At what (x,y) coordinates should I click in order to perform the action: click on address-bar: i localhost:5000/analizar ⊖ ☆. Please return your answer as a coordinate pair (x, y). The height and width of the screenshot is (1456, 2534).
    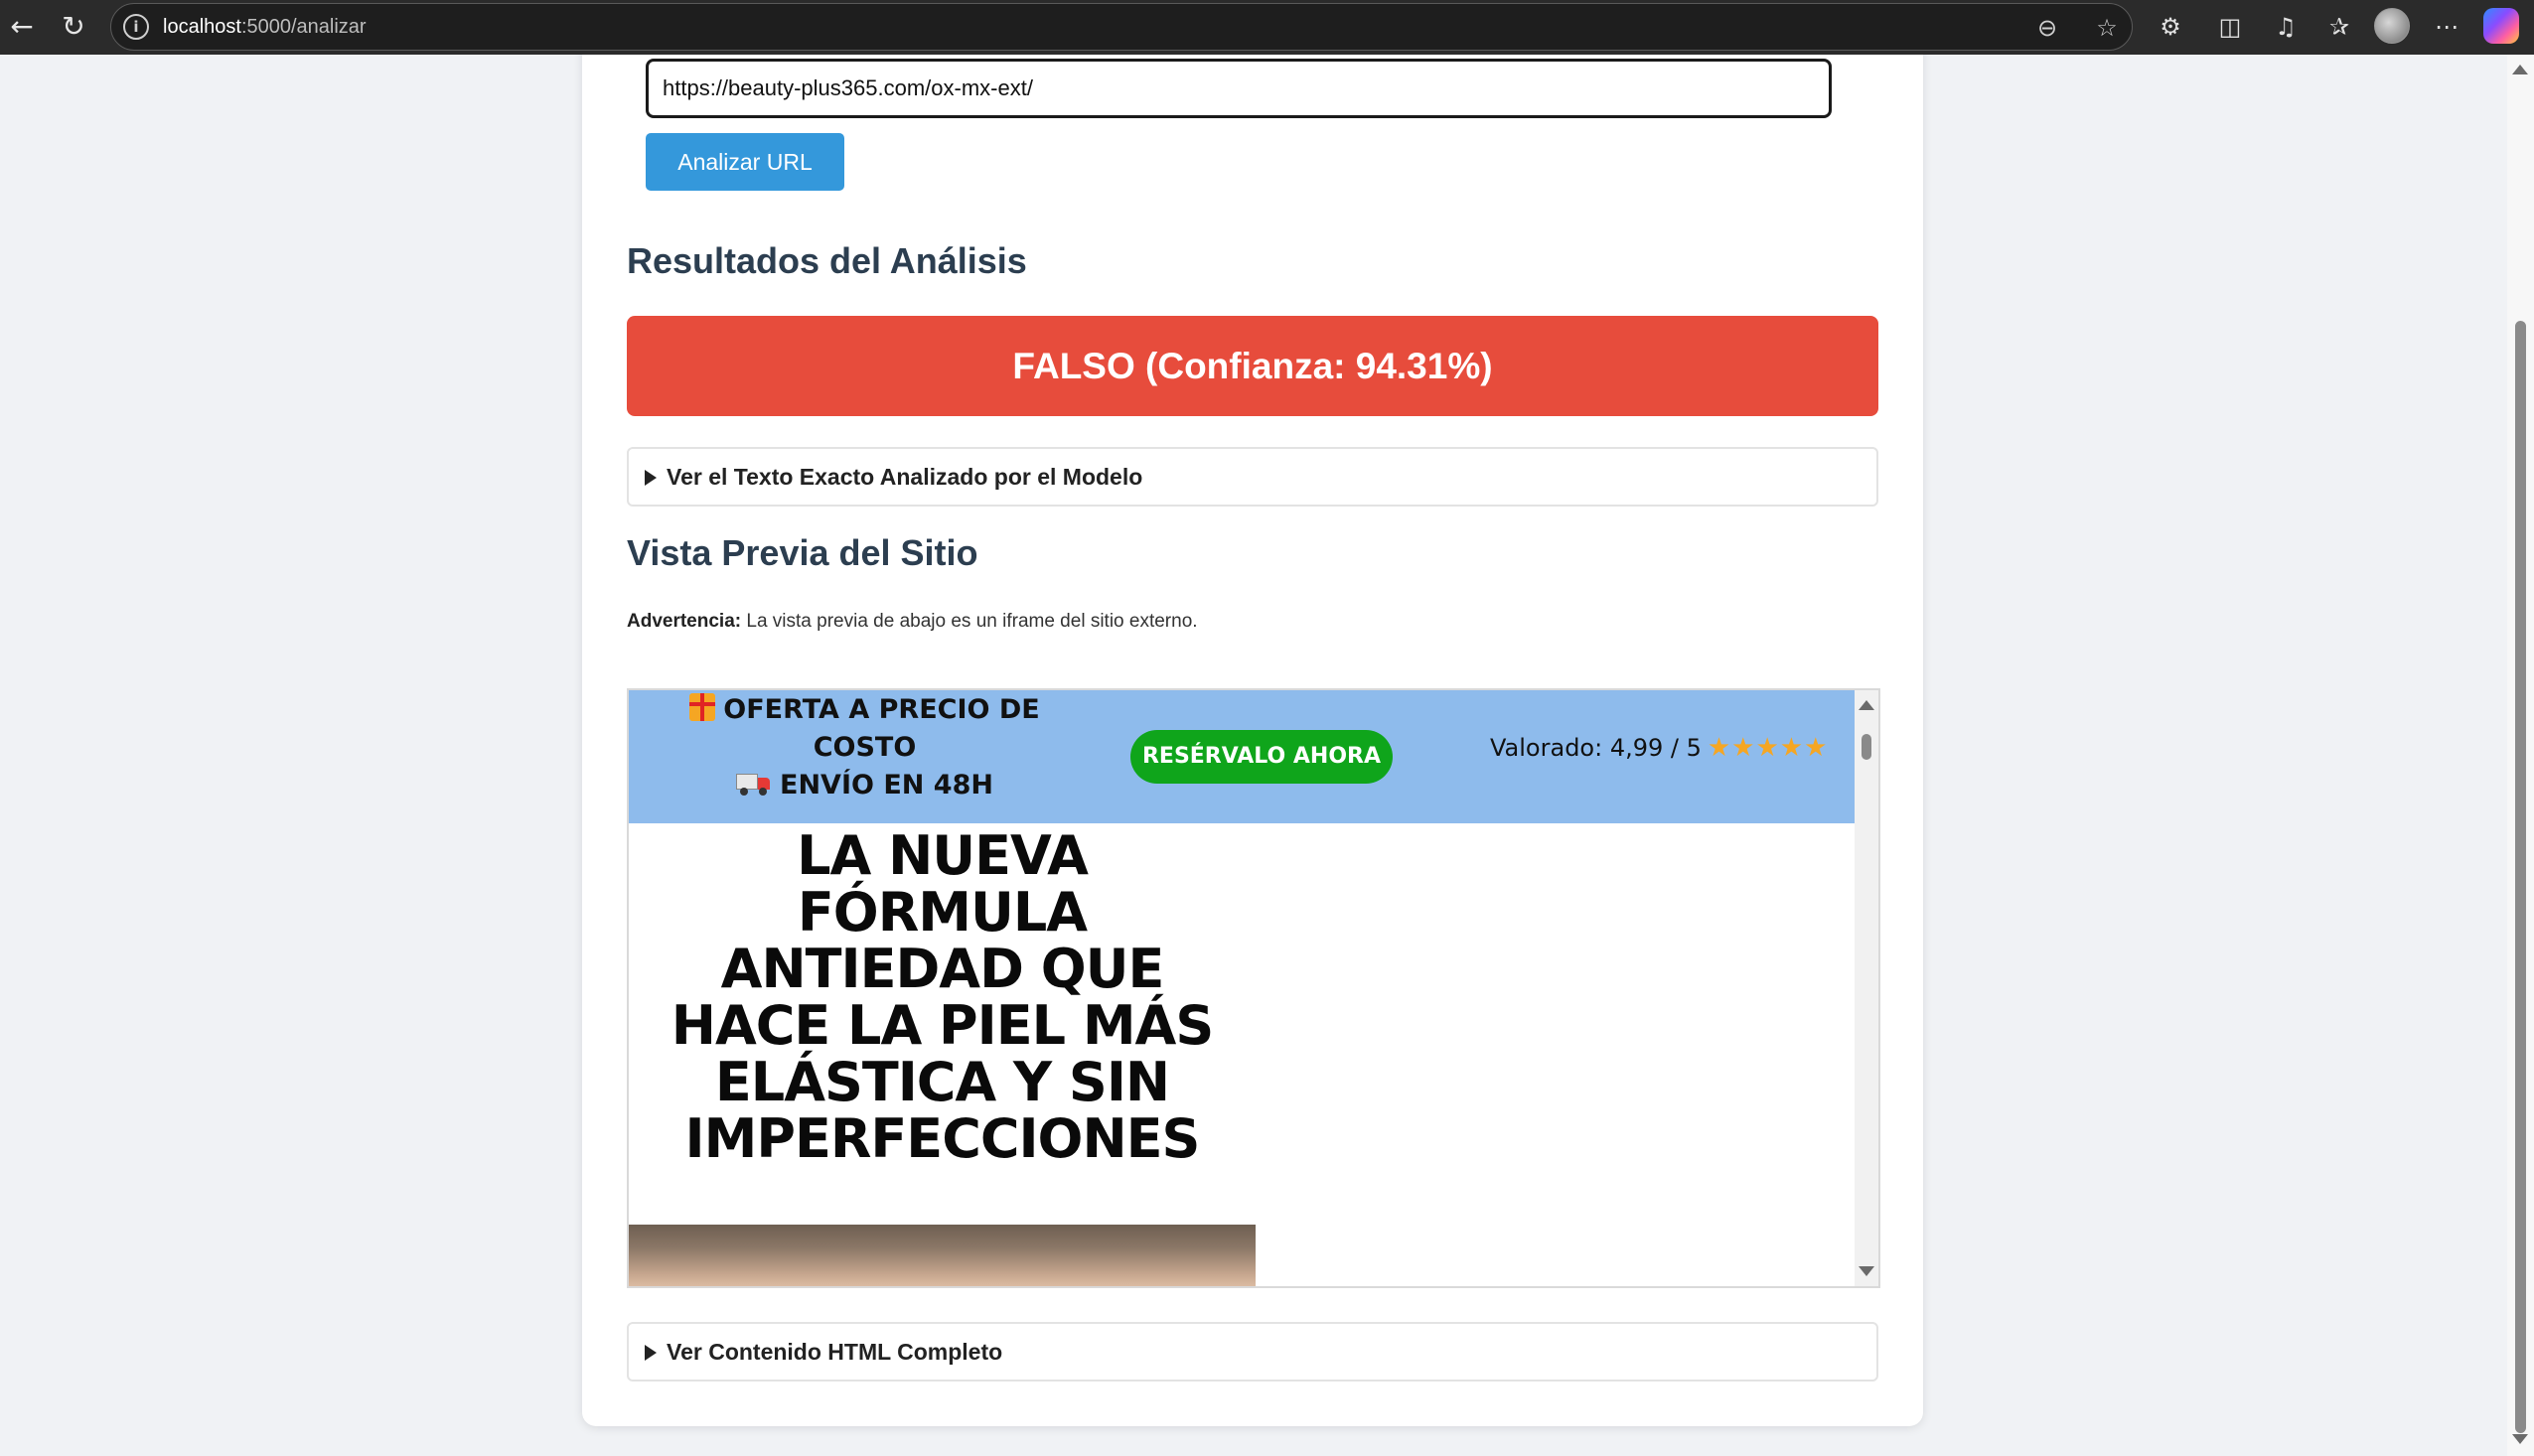
    Looking at the image, I should click on (1121, 27).